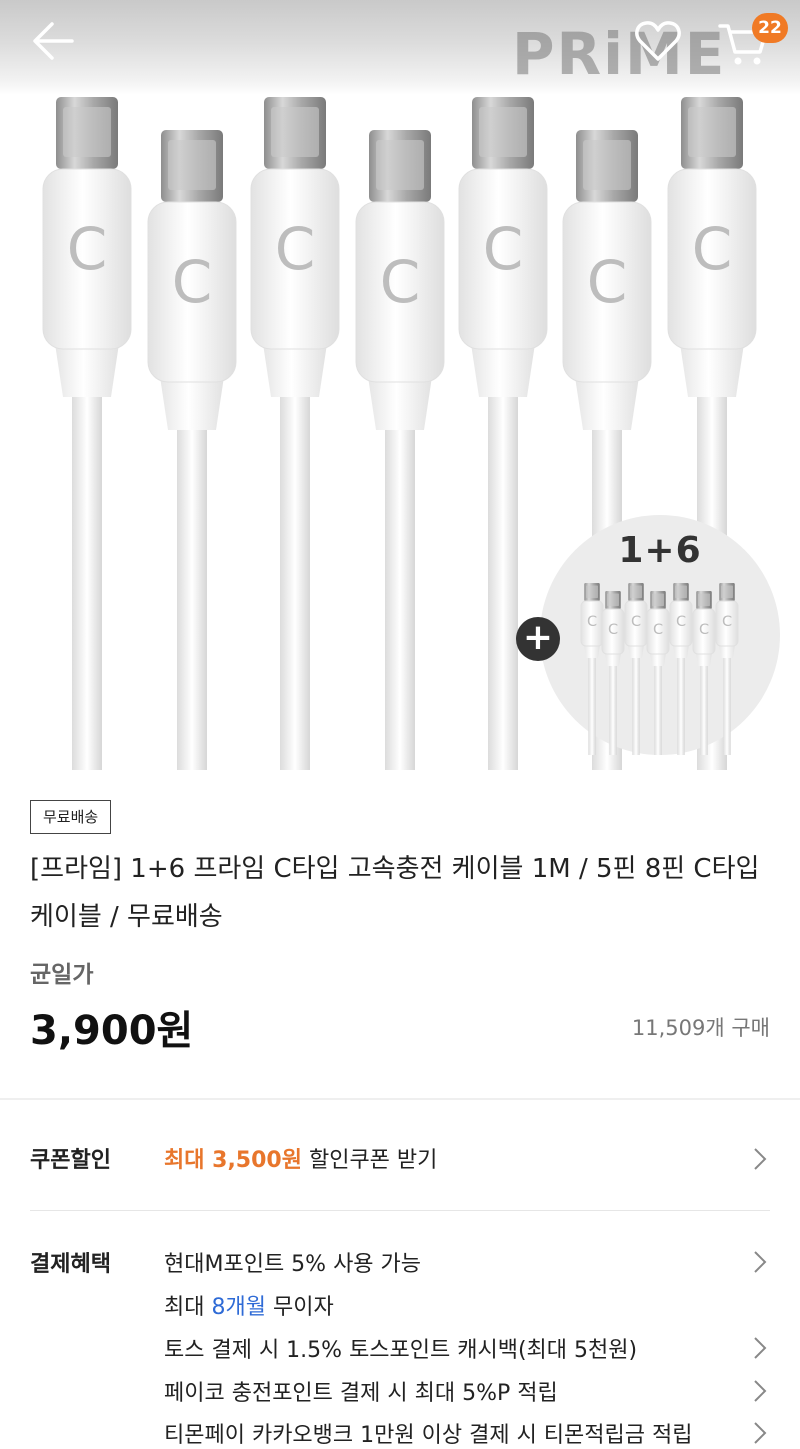  What do you see at coordinates (503, 433) in the screenshot?
I see `cable-5: C` at bounding box center [503, 433].